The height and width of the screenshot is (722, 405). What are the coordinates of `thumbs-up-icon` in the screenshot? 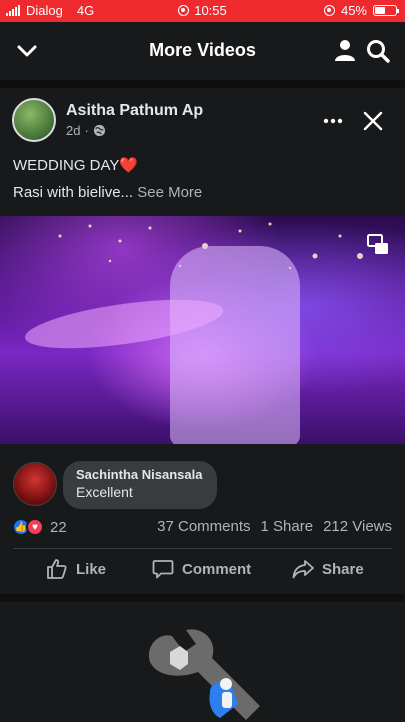 It's located at (57, 569).